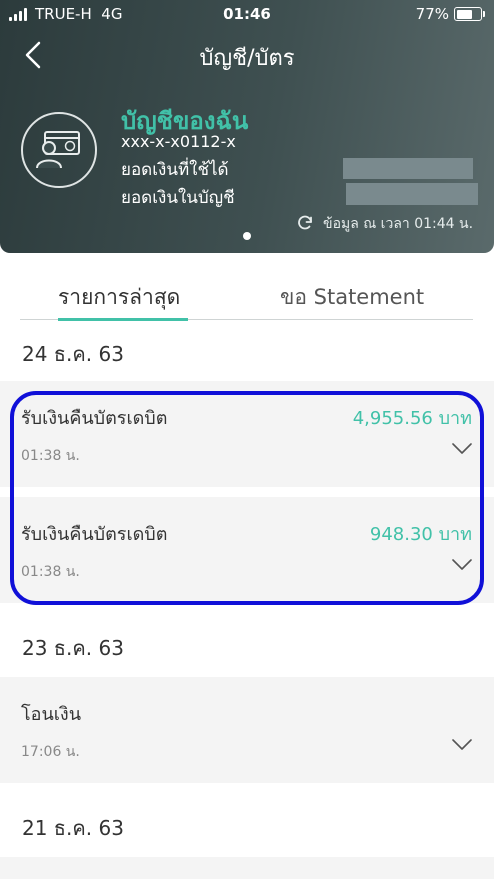 The width and height of the screenshot is (494, 879). Describe the element at coordinates (73, 648) in the screenshot. I see `date-header: 23 ธ.ค. 63` at that location.